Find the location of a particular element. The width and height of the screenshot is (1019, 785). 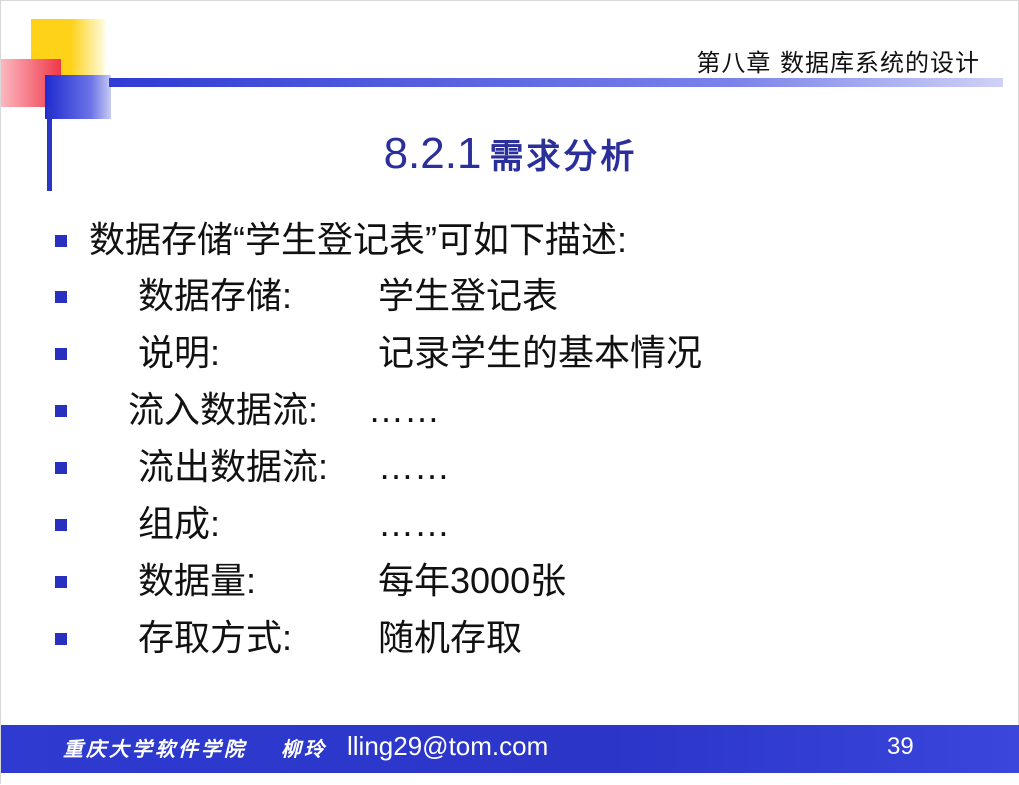

bullet-label: 数据量: is located at coordinates (197, 580).